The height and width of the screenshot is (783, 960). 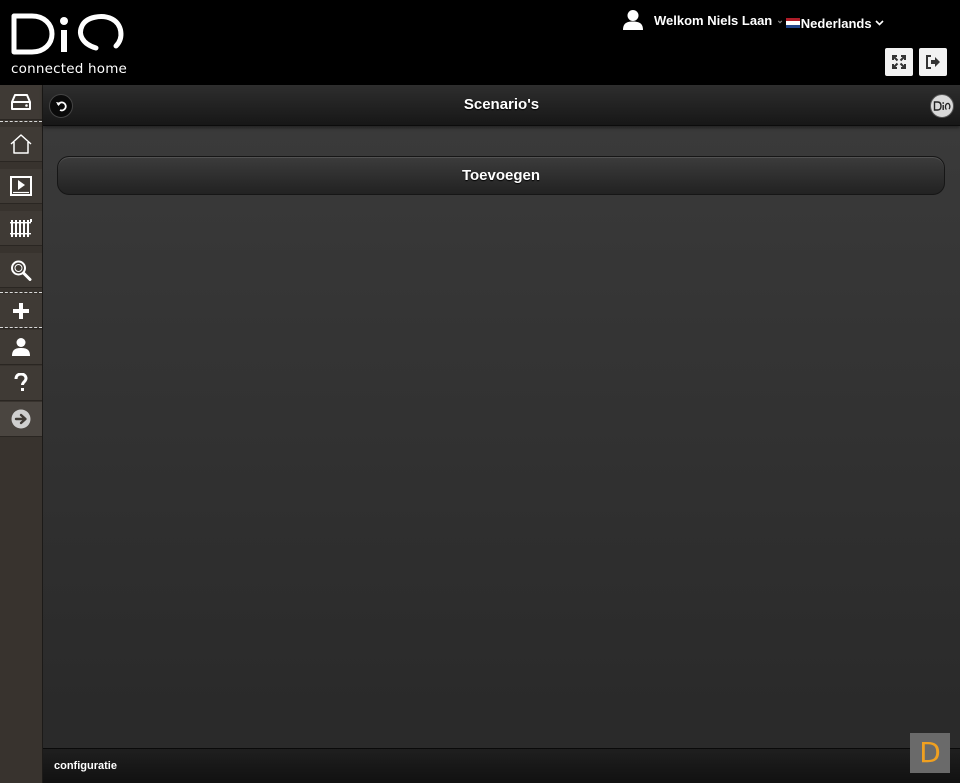 I want to click on d-badge-button: D, so click(x=930, y=753).